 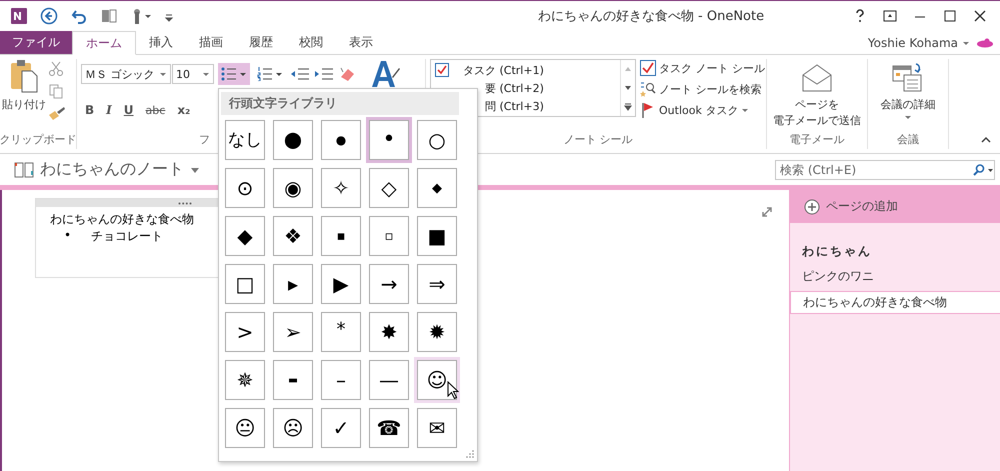 I want to click on resize-grip-icon, so click(x=470, y=454).